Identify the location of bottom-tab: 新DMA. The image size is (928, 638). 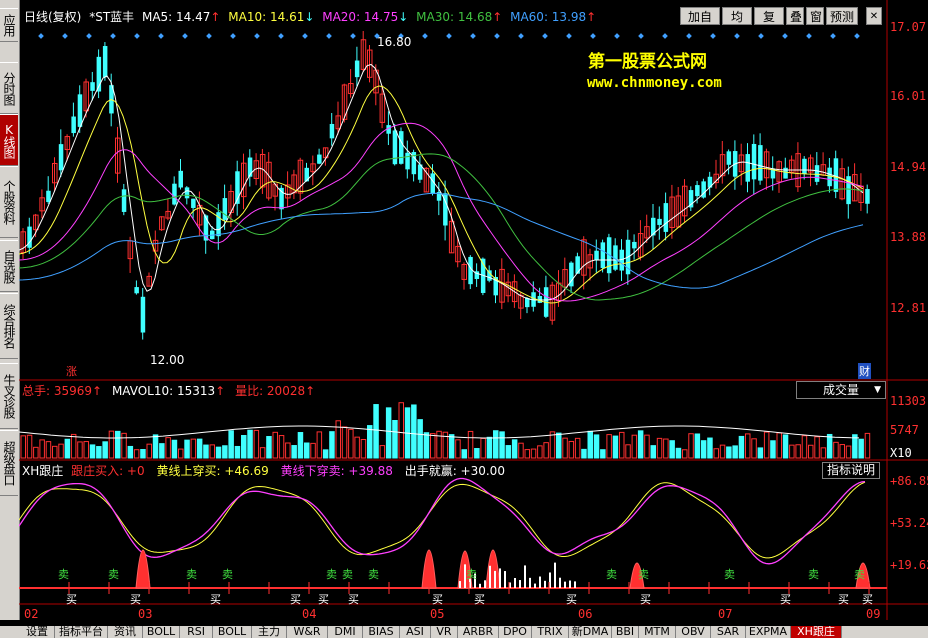
(590, 632).